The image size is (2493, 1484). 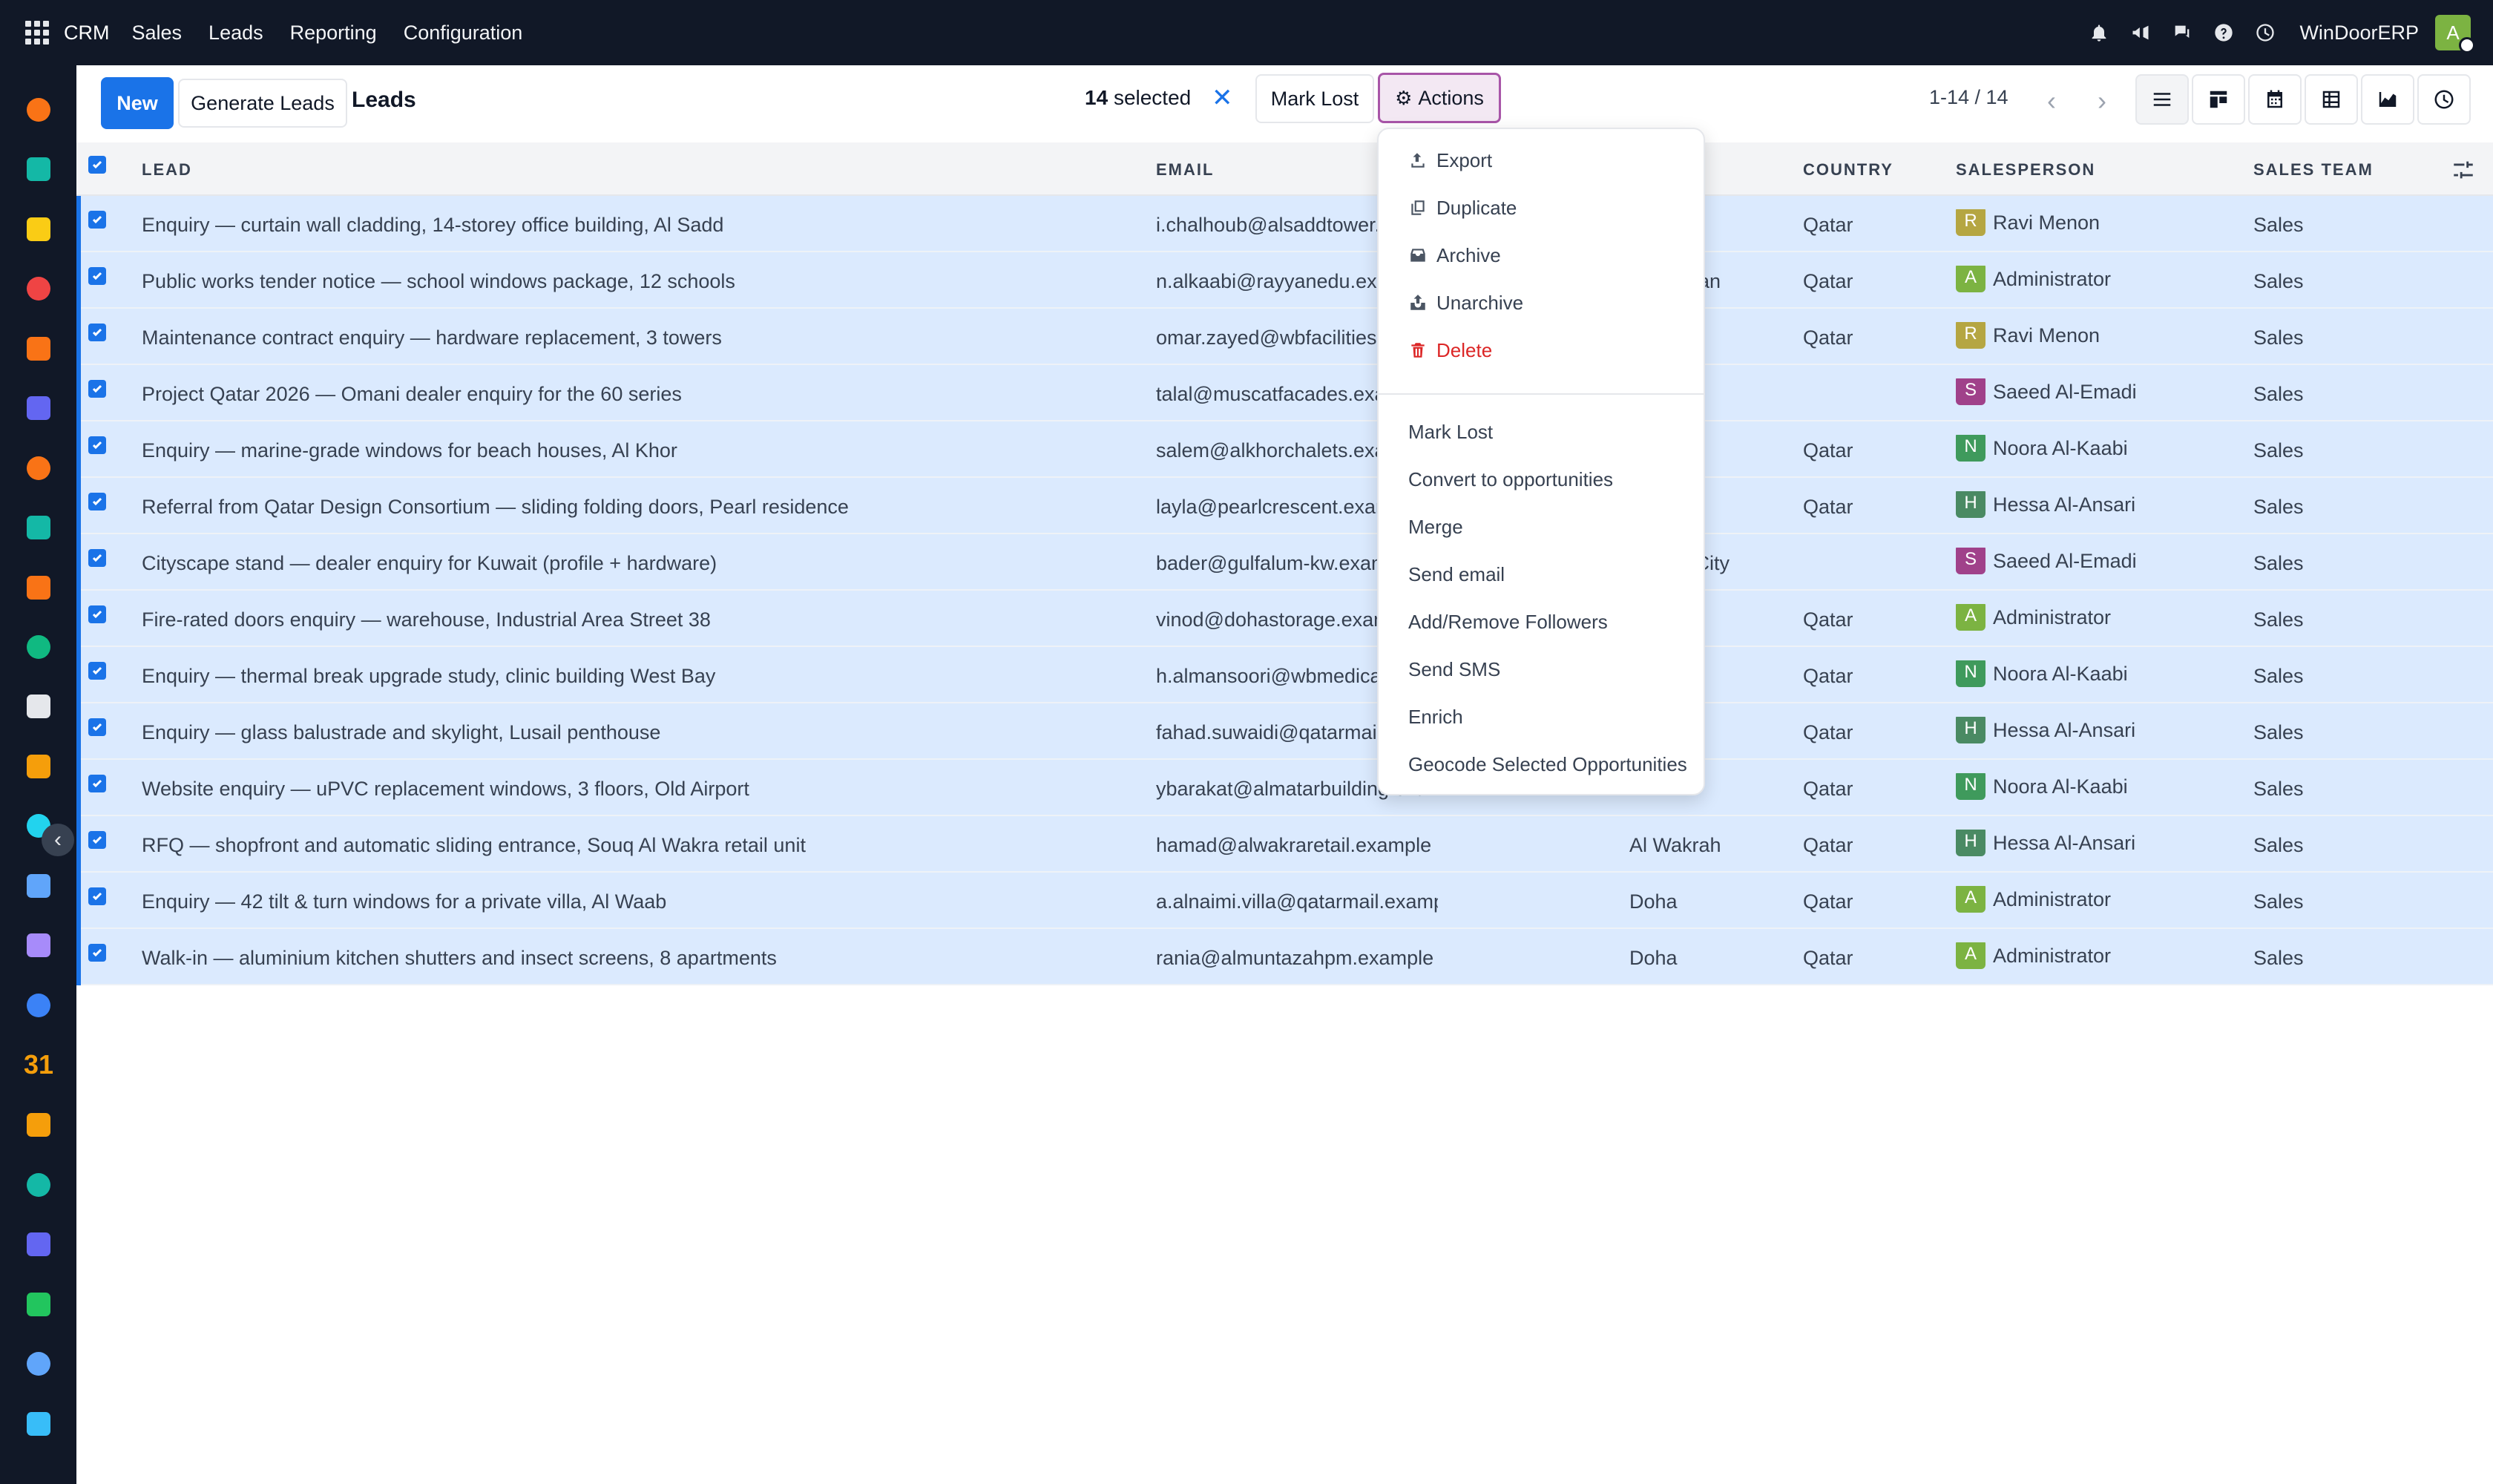 I want to click on list-view-button, so click(x=2162, y=99).